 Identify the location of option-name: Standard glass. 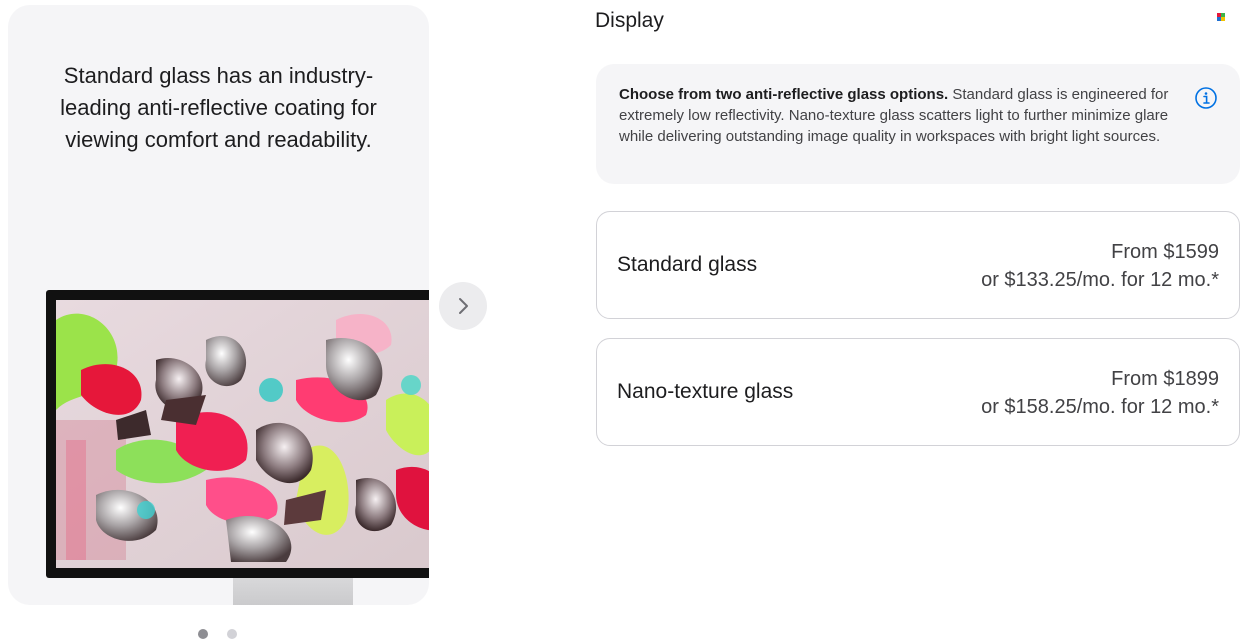
(687, 264).